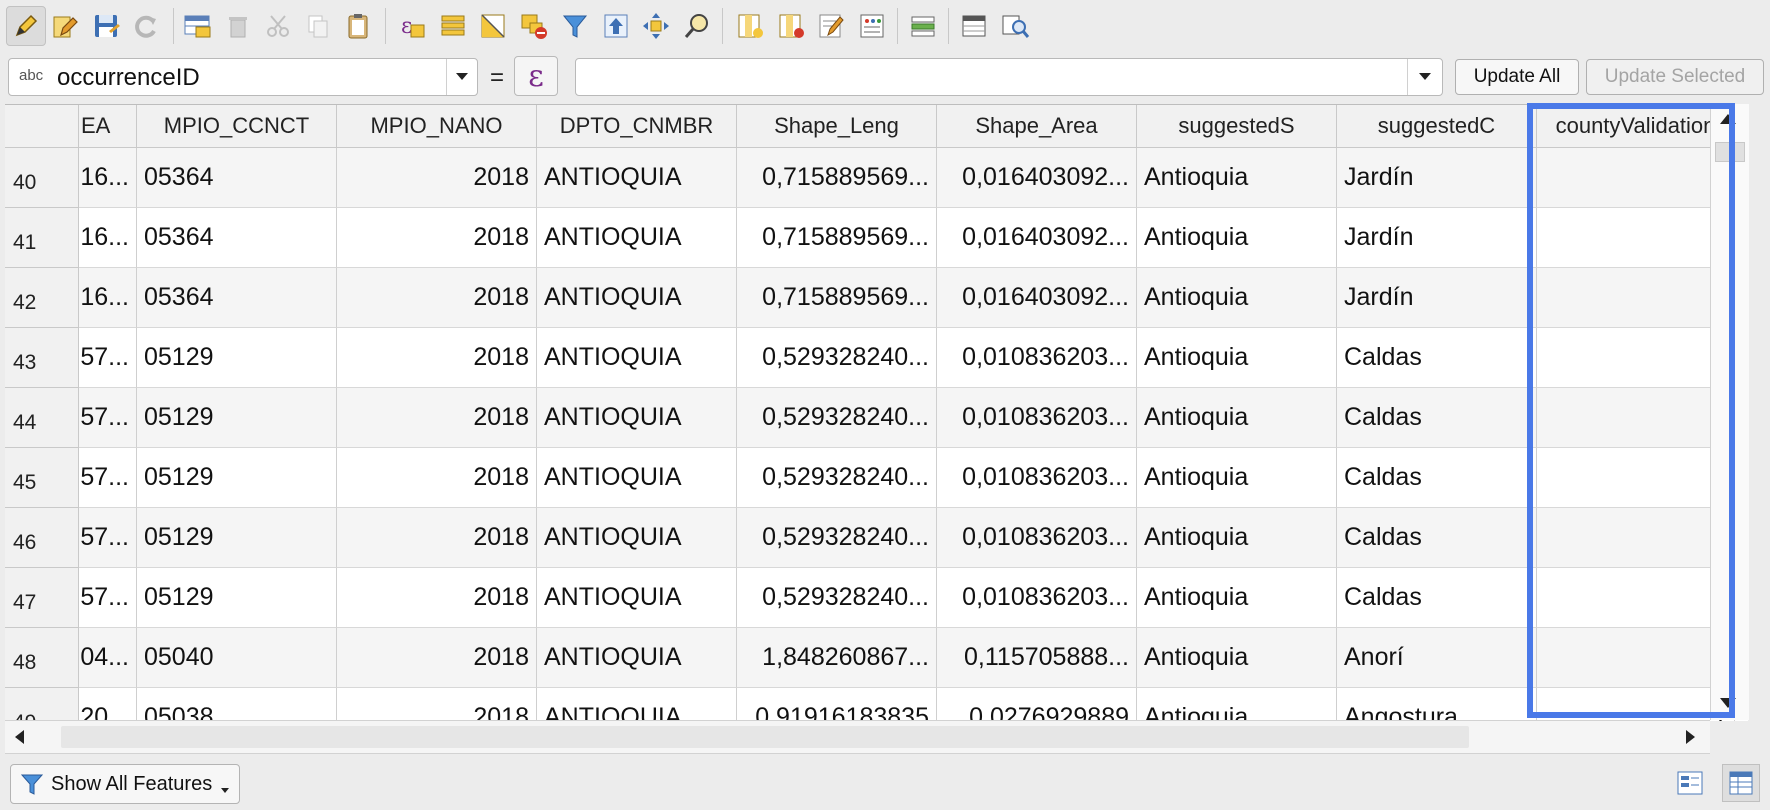  What do you see at coordinates (42, 358) in the screenshot?
I see `row-number: 43` at bounding box center [42, 358].